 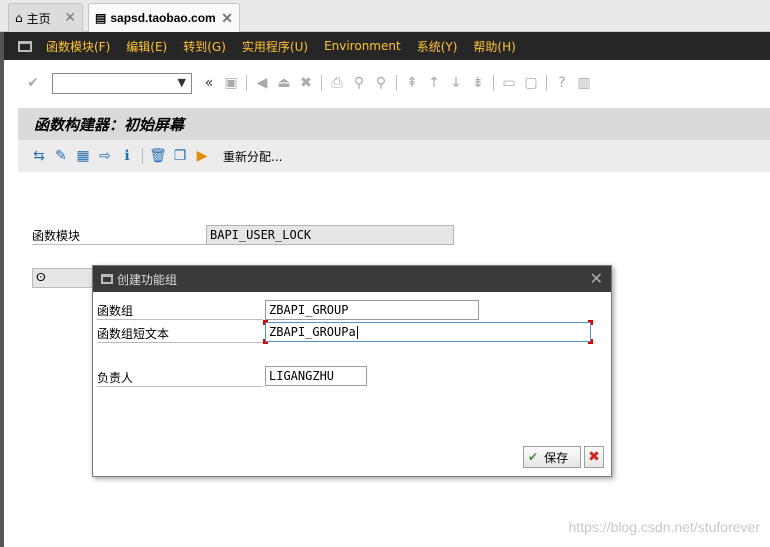 I want to click on standard-toolbar: ✔ ▼ « ▣ ◀ ⏏ ✖ ⎙ ⚲ ⚲ ⇞ ↑ ↓ ⇟ ▭ ▢ ? ▥, so click(x=387, y=83).